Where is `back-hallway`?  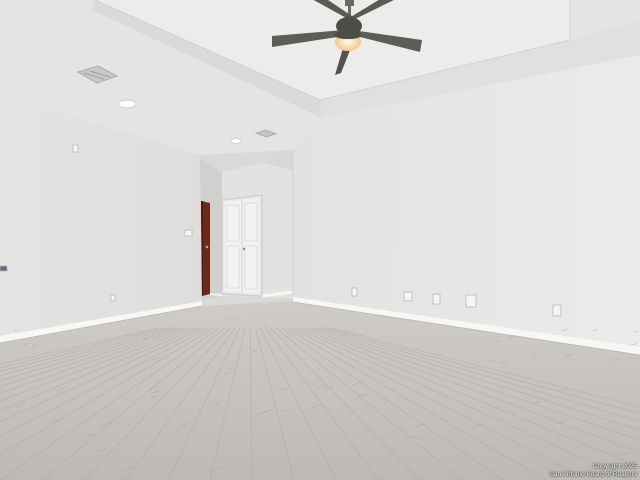
back-hallway is located at coordinates (247, 228).